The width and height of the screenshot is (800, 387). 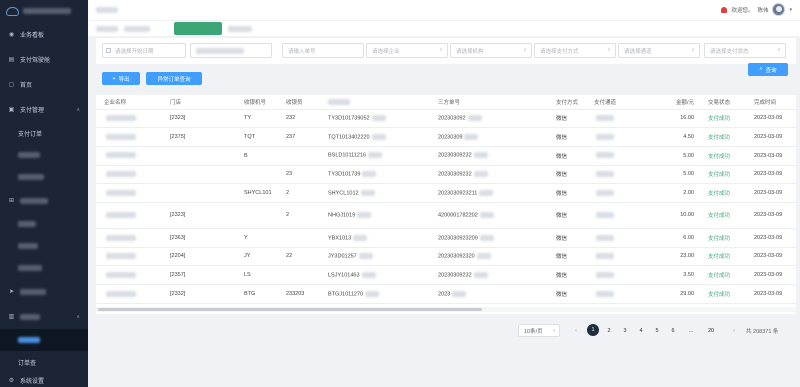 I want to click on sidebar-item-label: 首页, so click(x=26, y=86).